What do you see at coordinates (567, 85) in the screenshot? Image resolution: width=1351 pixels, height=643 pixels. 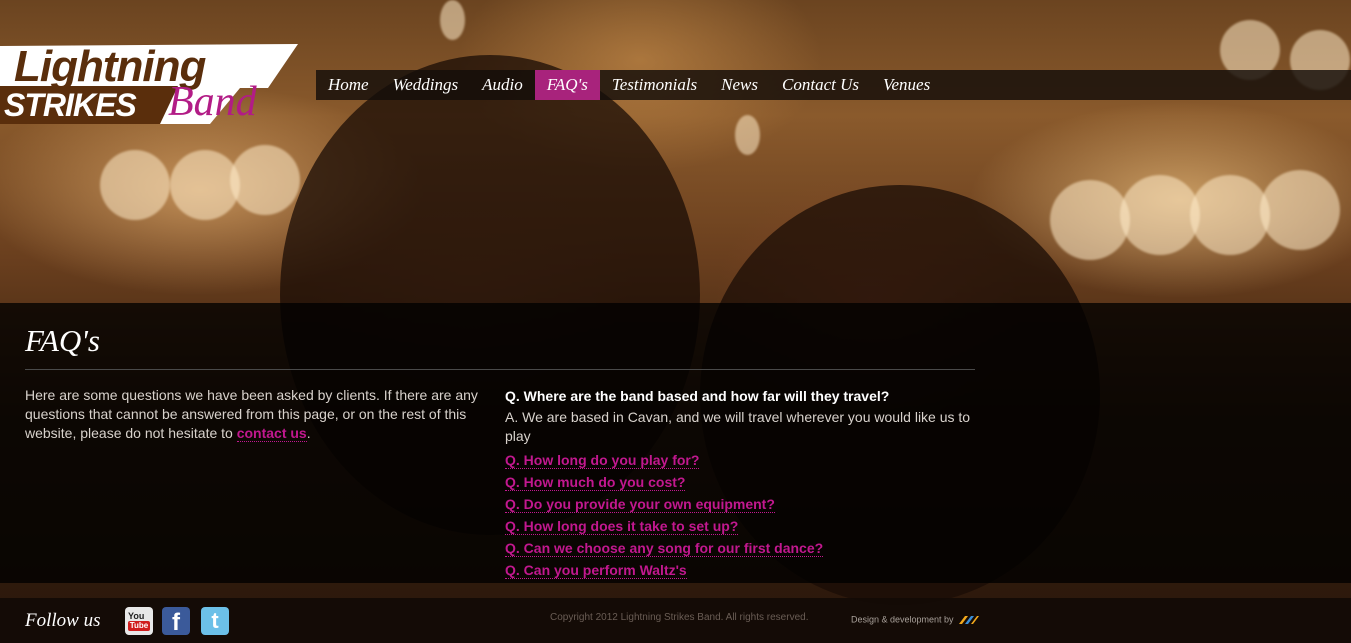 I see `nav-faqs: FAQ's` at bounding box center [567, 85].